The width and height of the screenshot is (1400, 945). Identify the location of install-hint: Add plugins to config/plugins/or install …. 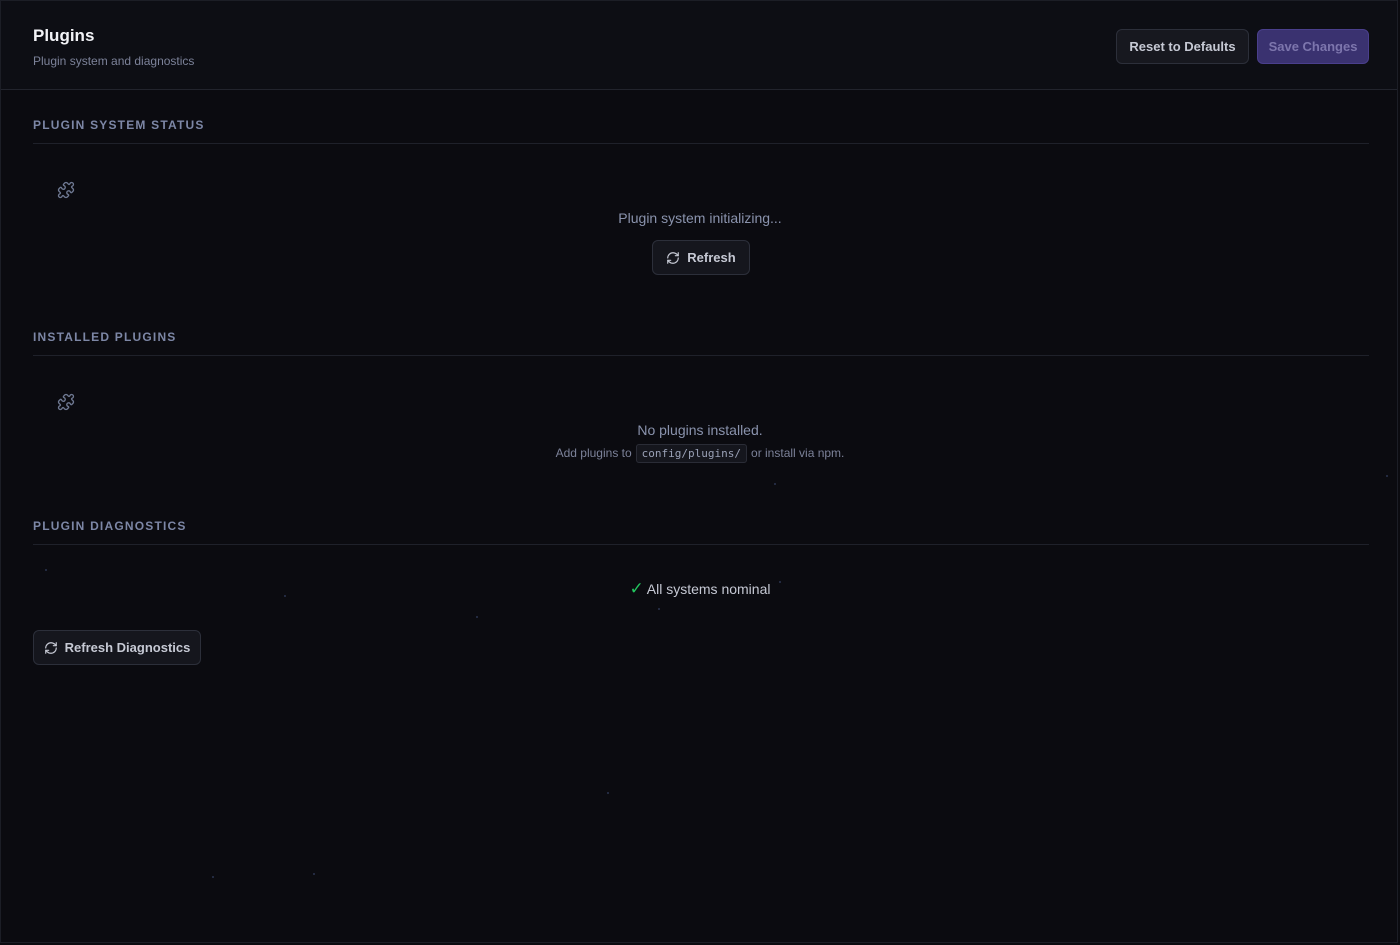
(699, 453).